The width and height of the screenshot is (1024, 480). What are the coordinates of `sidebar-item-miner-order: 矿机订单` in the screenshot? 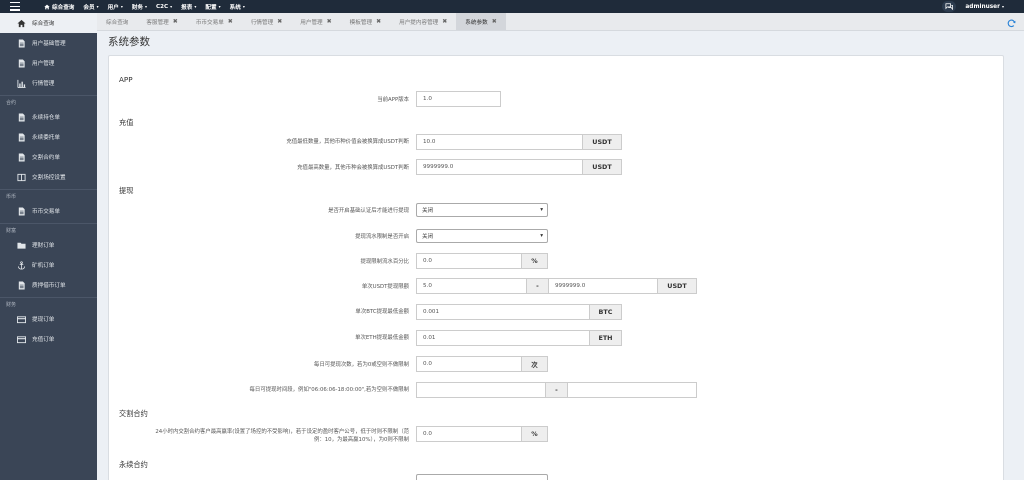 It's located at (48, 265).